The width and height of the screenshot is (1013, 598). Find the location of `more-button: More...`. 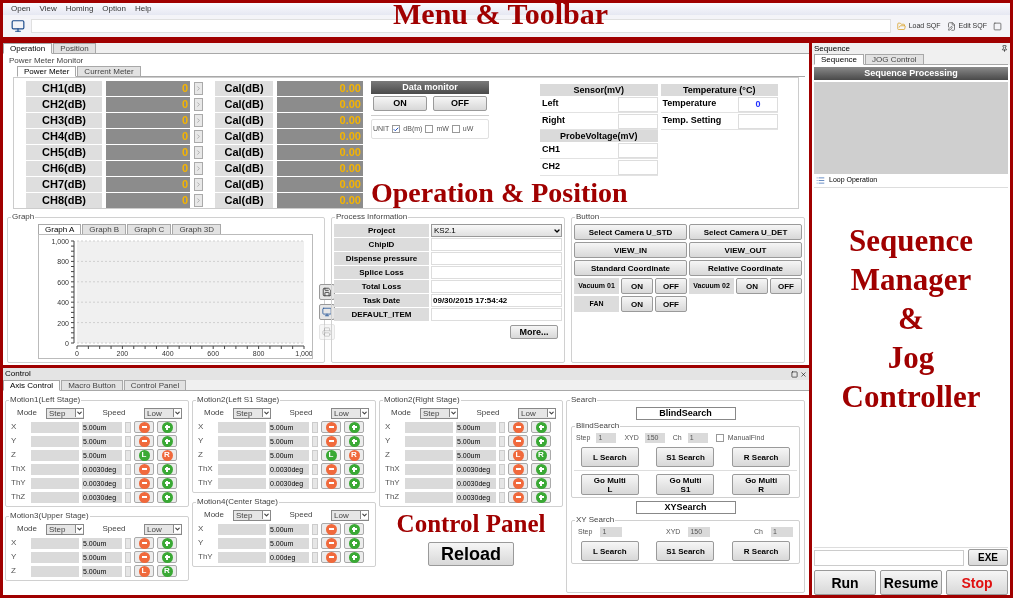

more-button: More... is located at coordinates (534, 332).